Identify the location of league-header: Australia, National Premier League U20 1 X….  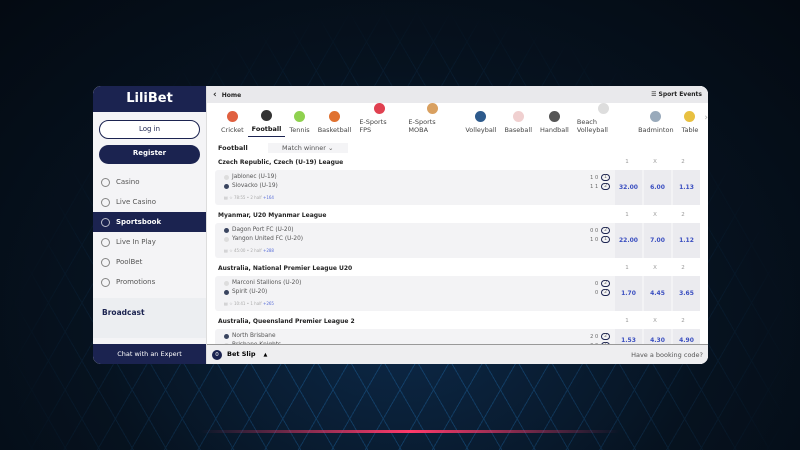
(457, 268).